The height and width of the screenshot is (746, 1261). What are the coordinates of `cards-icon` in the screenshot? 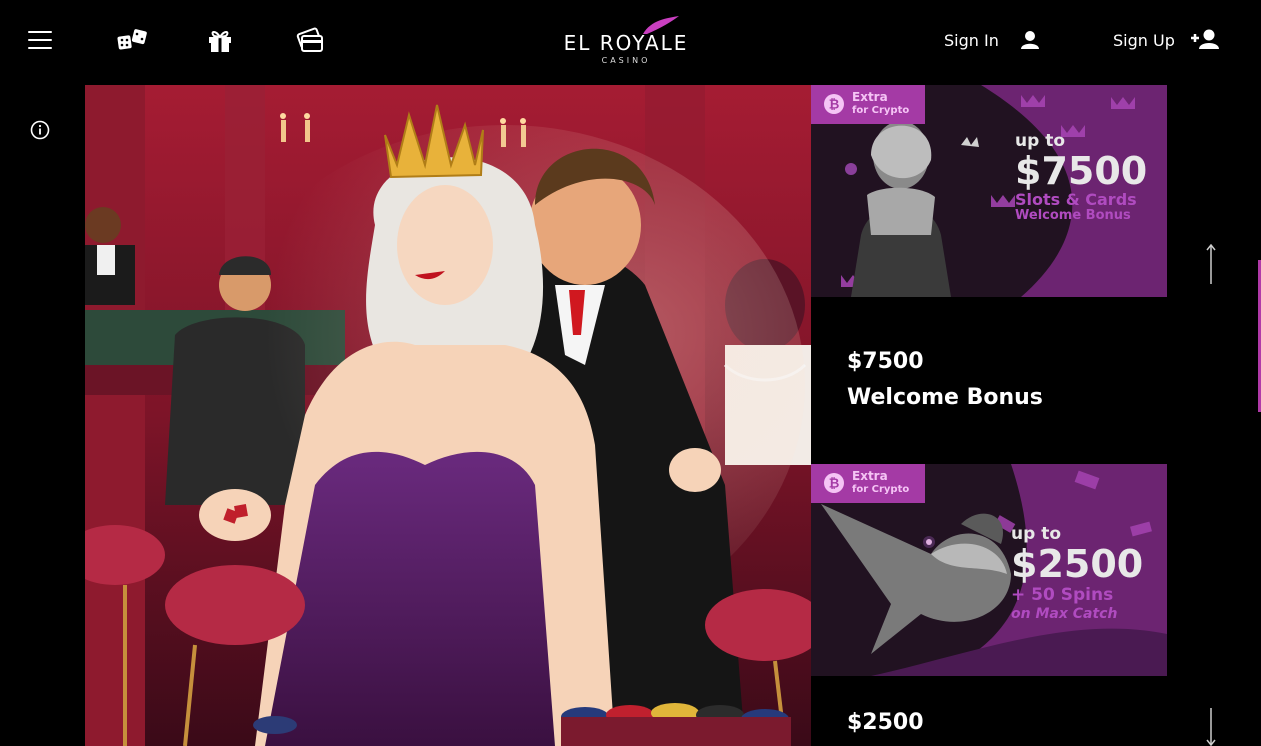 It's located at (312, 40).